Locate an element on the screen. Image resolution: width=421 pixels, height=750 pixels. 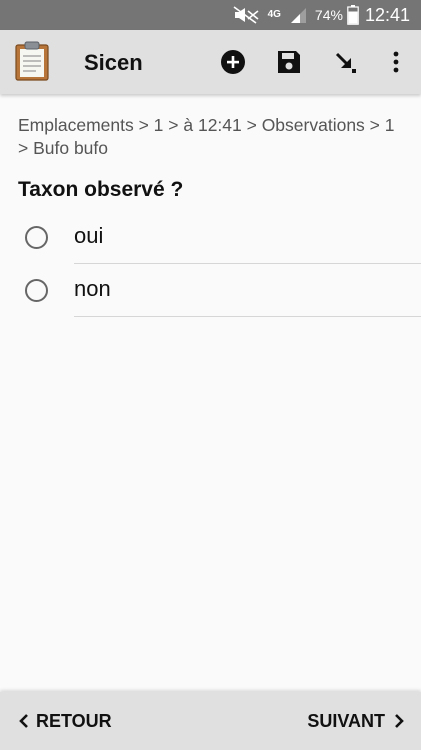
download-arrow-icon is located at coordinates (345, 62).